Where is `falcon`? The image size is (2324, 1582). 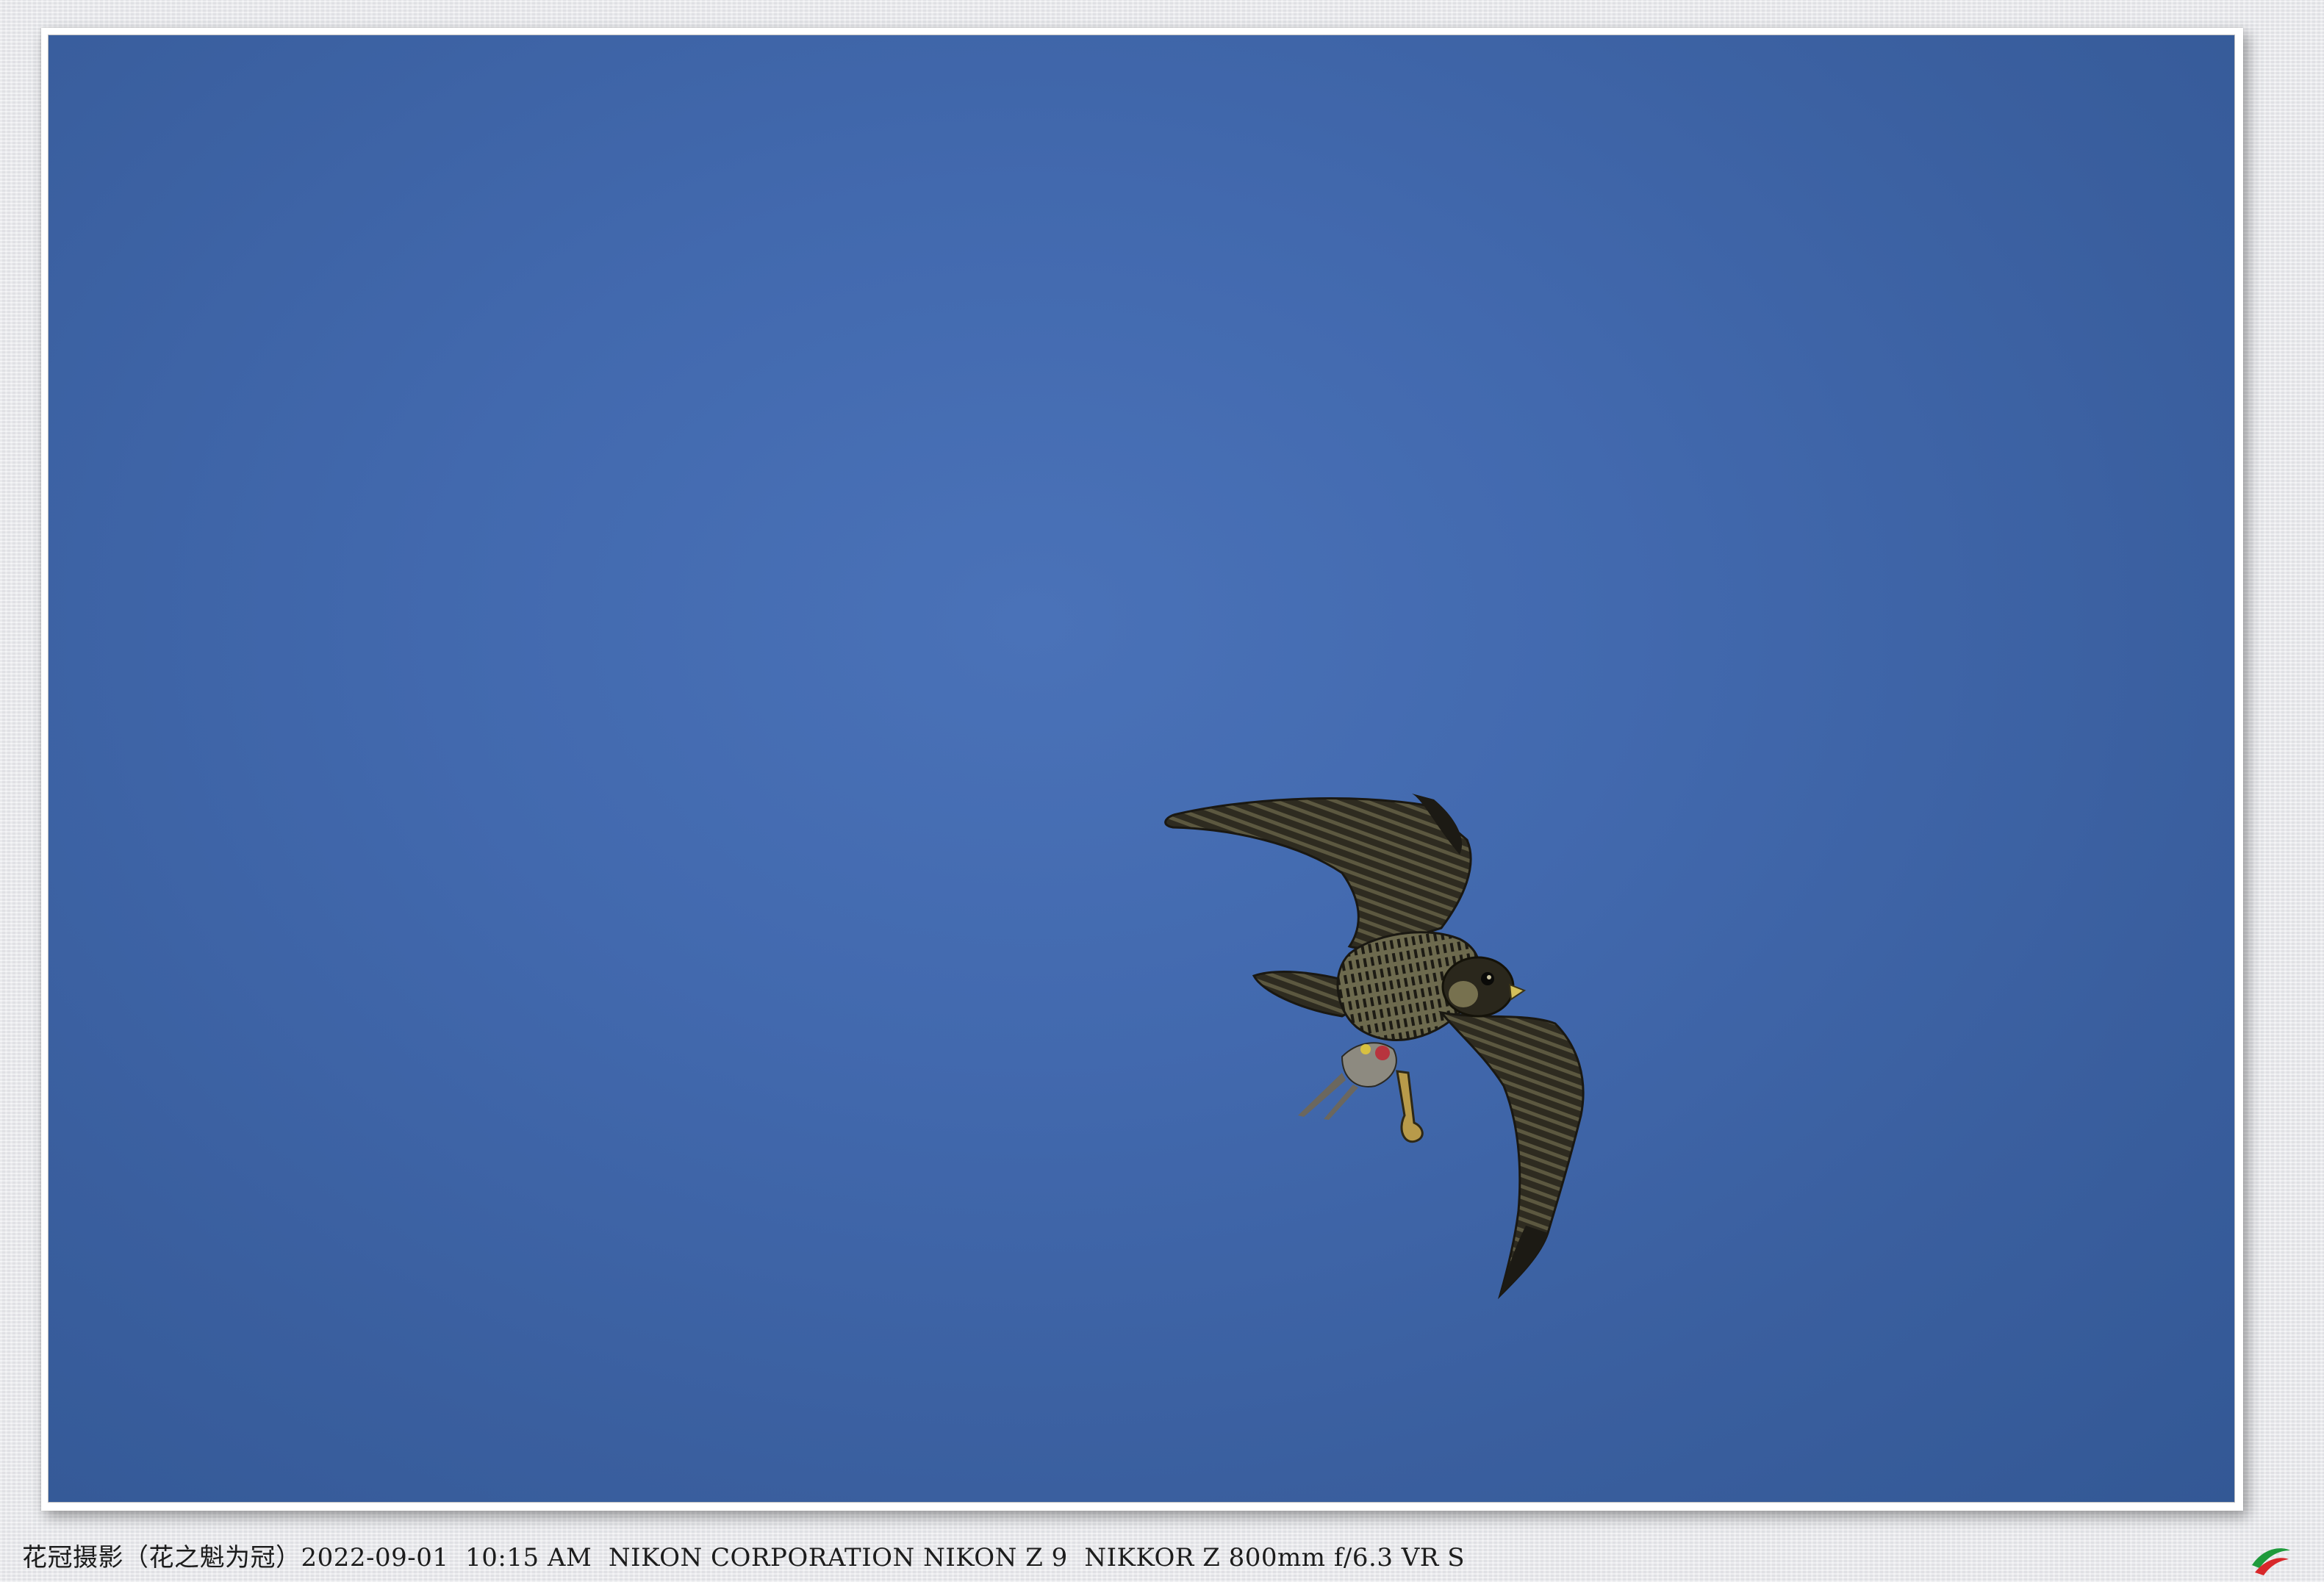 falcon is located at coordinates (1374, 1047).